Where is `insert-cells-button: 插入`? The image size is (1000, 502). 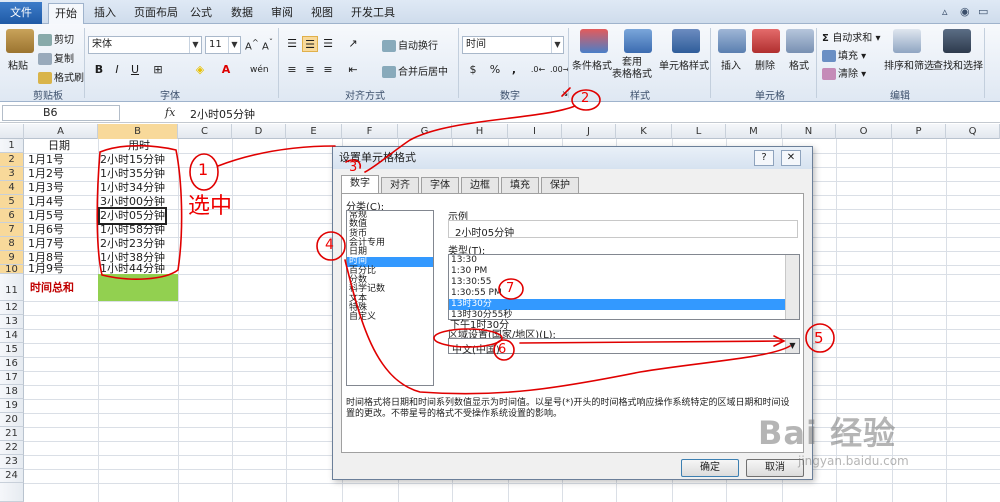 insert-cells-button: 插入 is located at coordinates (731, 64).